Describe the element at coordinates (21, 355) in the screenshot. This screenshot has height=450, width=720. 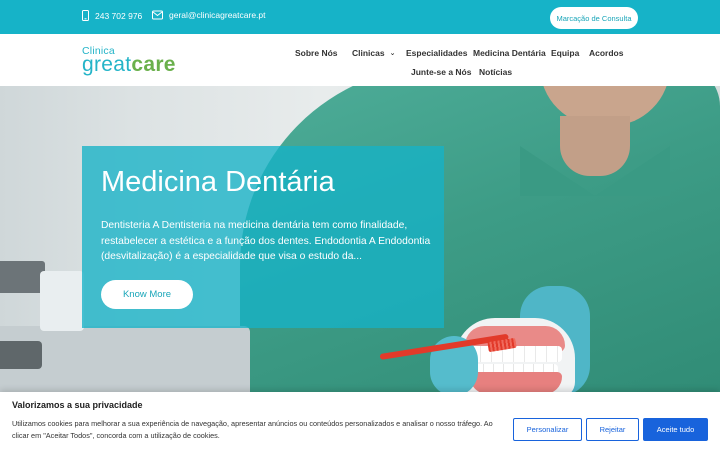
I see `hero-photo-tray` at that location.